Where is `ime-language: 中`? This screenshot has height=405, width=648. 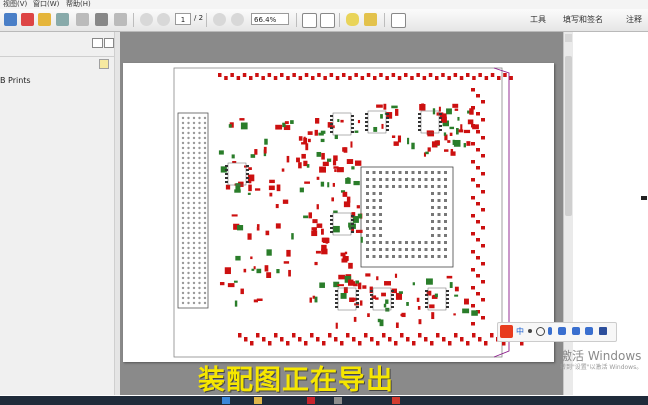
ime-language: 中 is located at coordinates (520, 331).